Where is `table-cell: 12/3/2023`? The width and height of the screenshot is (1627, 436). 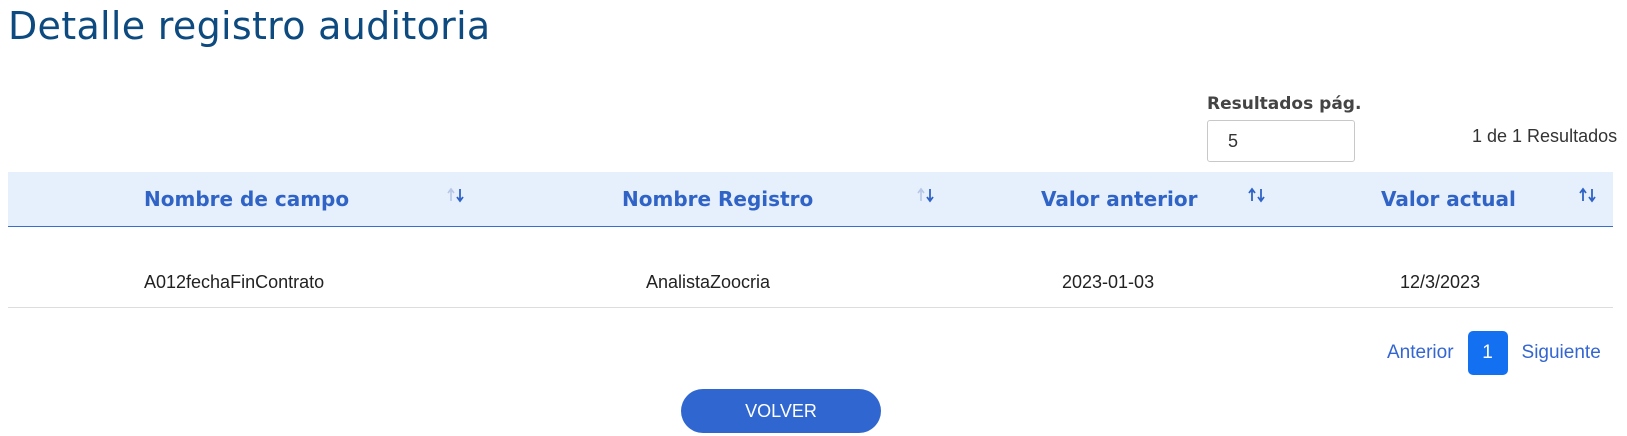 table-cell: 12/3/2023 is located at coordinates (1440, 282).